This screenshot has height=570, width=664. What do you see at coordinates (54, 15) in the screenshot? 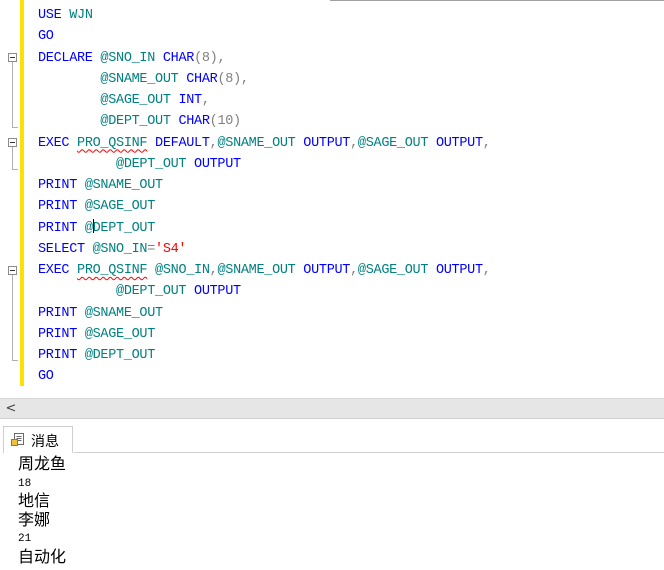
I see `sql-keyword: USE` at bounding box center [54, 15].